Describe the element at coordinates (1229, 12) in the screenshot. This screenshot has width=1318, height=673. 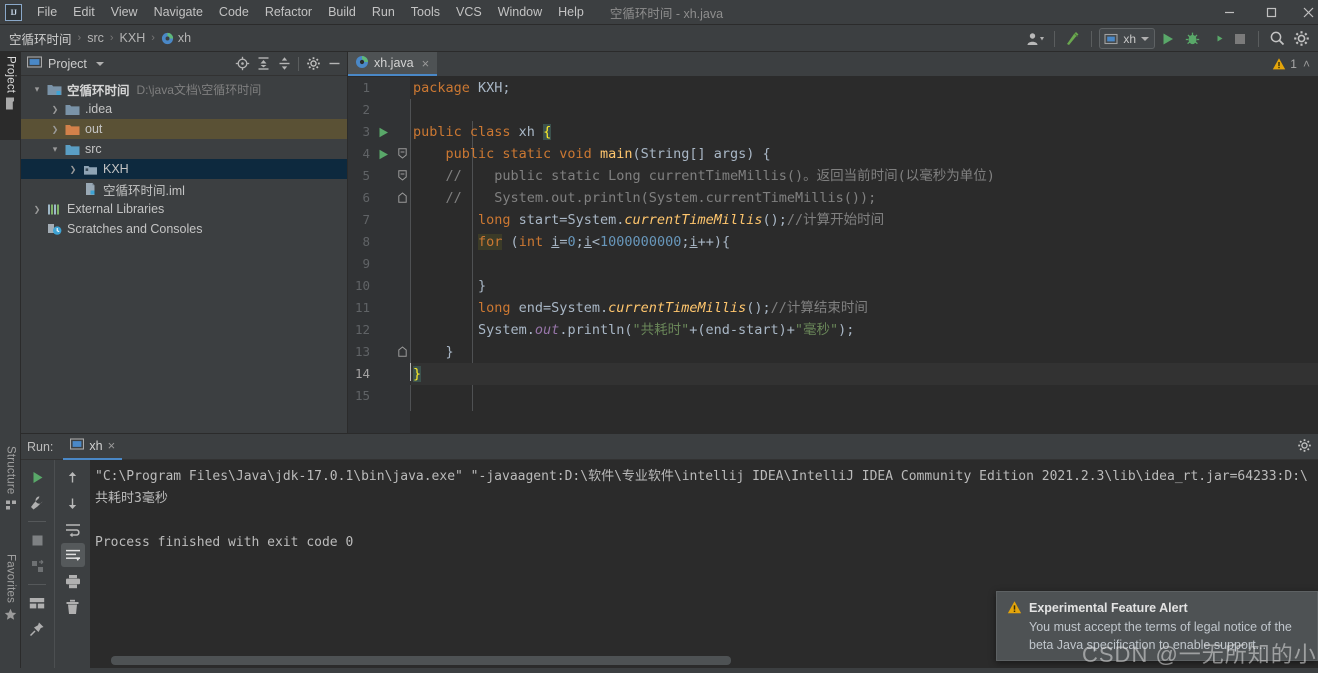
I see `minimize-button` at that location.